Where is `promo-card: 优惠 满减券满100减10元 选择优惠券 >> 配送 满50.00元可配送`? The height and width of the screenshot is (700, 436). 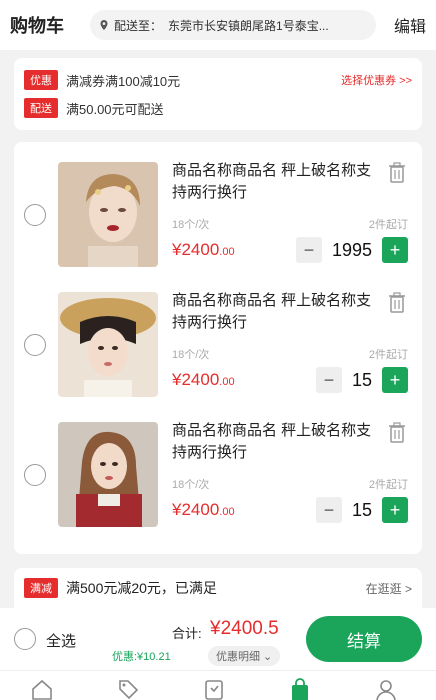 promo-card: 优惠 满减券满100减10元 选择优惠券 >> 配送 满50.00元可配送 is located at coordinates (218, 94).